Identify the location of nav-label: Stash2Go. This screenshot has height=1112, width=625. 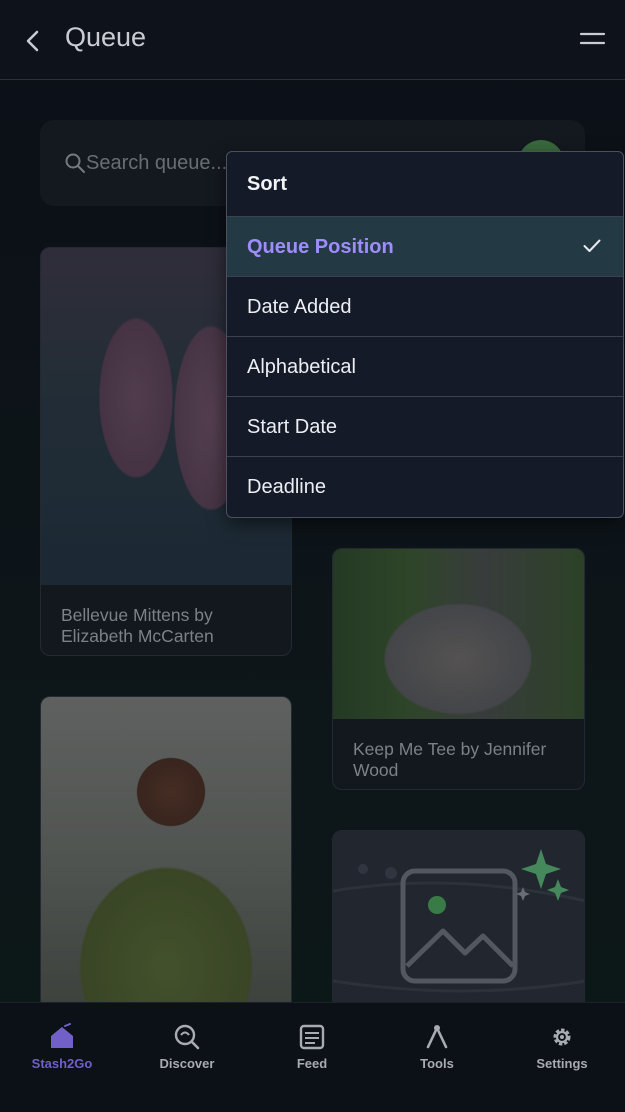
(62, 1063).